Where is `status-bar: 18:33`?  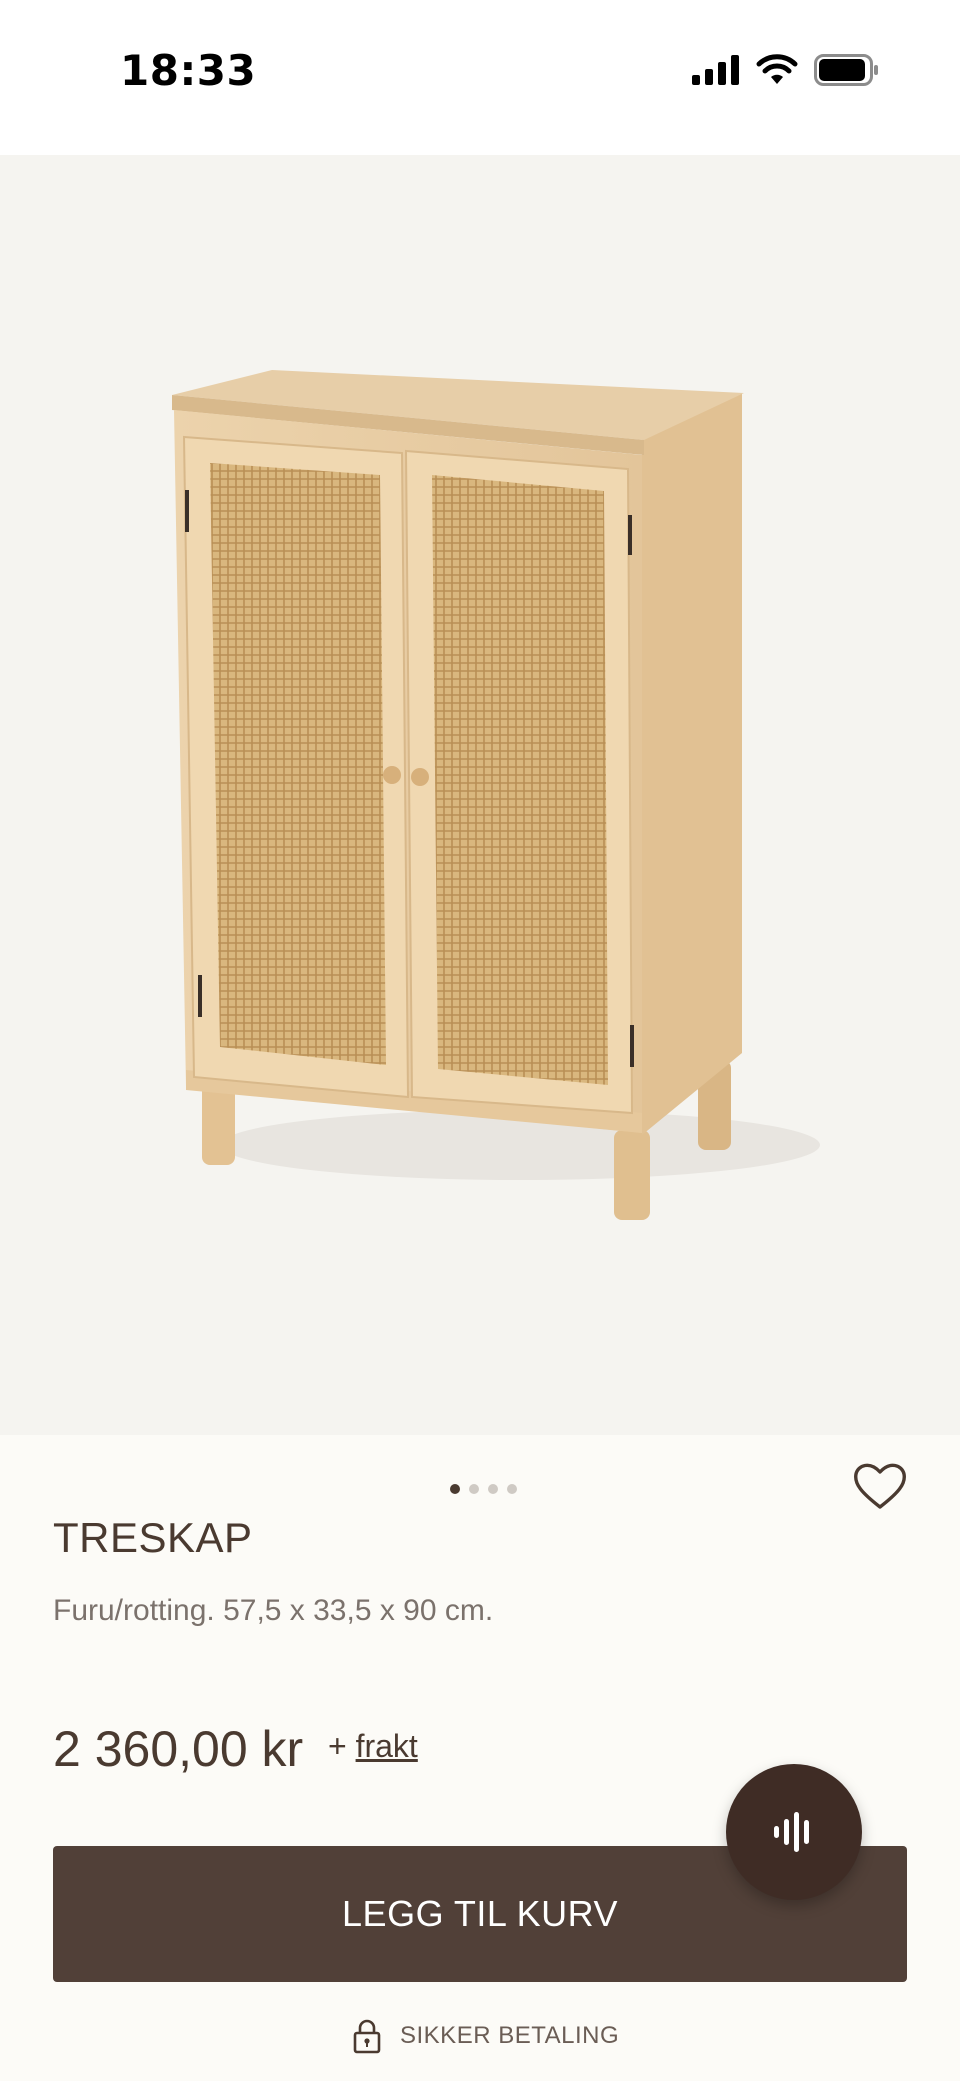
status-bar: 18:33 is located at coordinates (480, 77).